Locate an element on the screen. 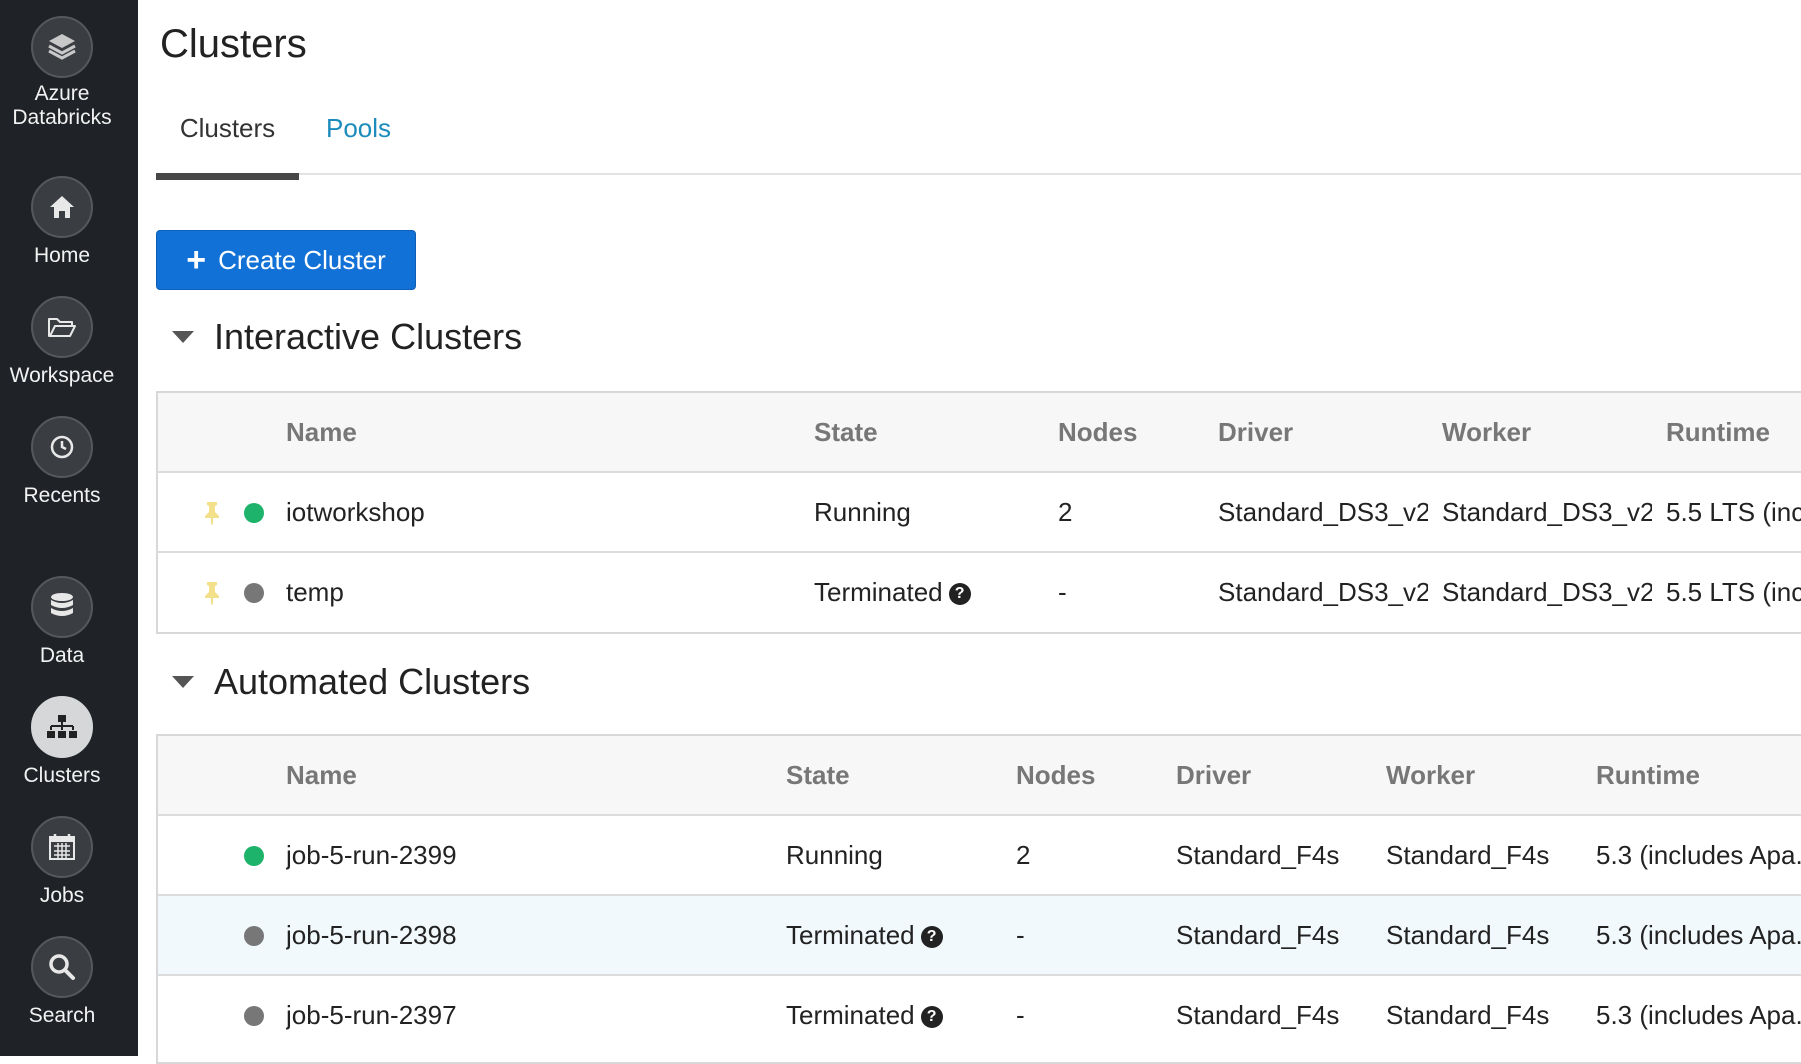  sidebar-item-label: Workspace is located at coordinates (62, 375).